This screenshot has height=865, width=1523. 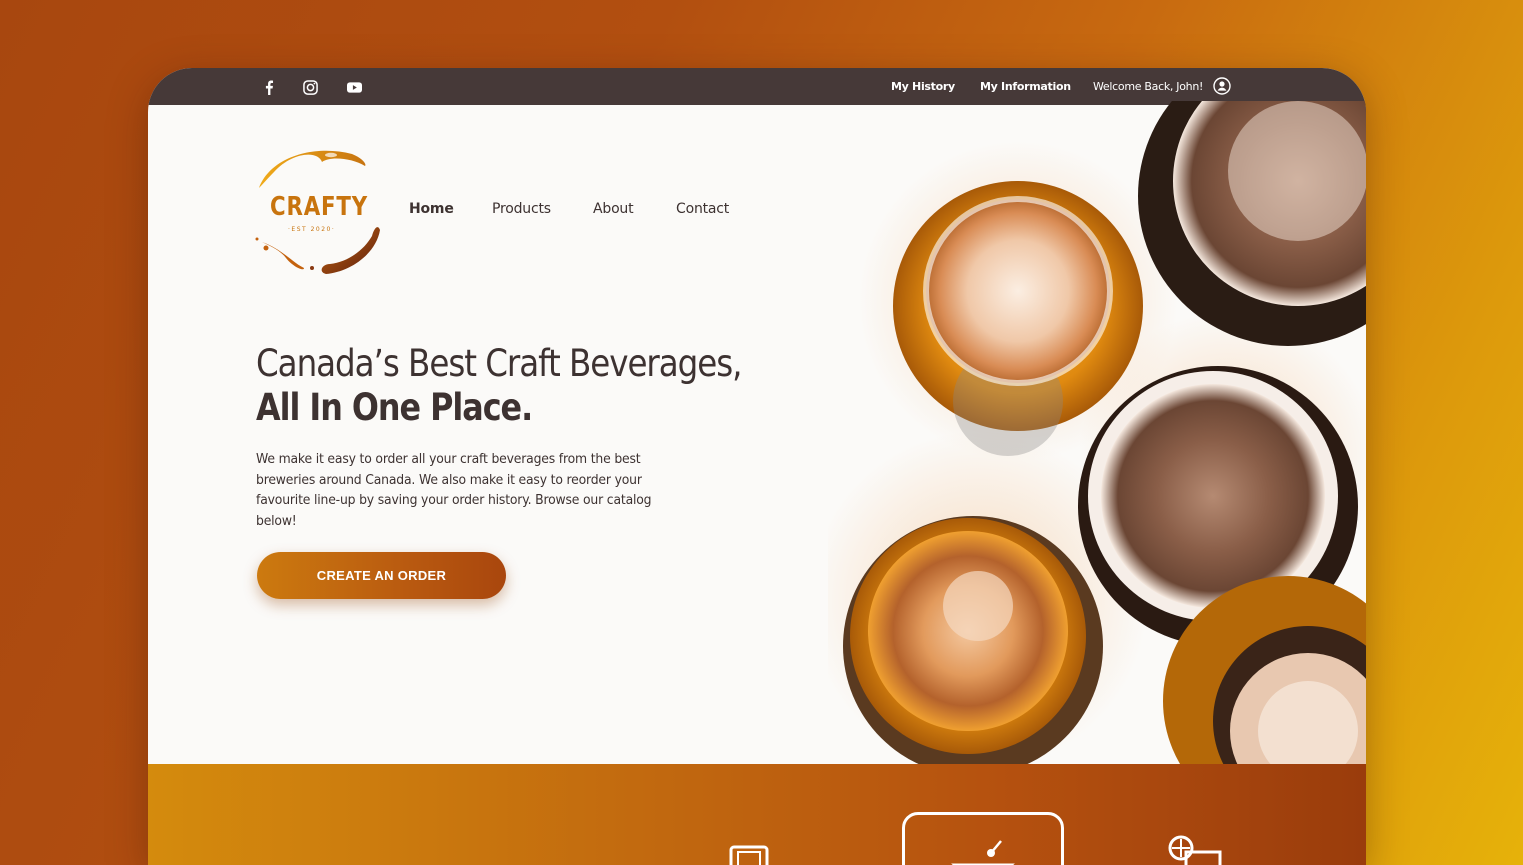 What do you see at coordinates (613, 209) in the screenshot?
I see `nav-about: About` at bounding box center [613, 209].